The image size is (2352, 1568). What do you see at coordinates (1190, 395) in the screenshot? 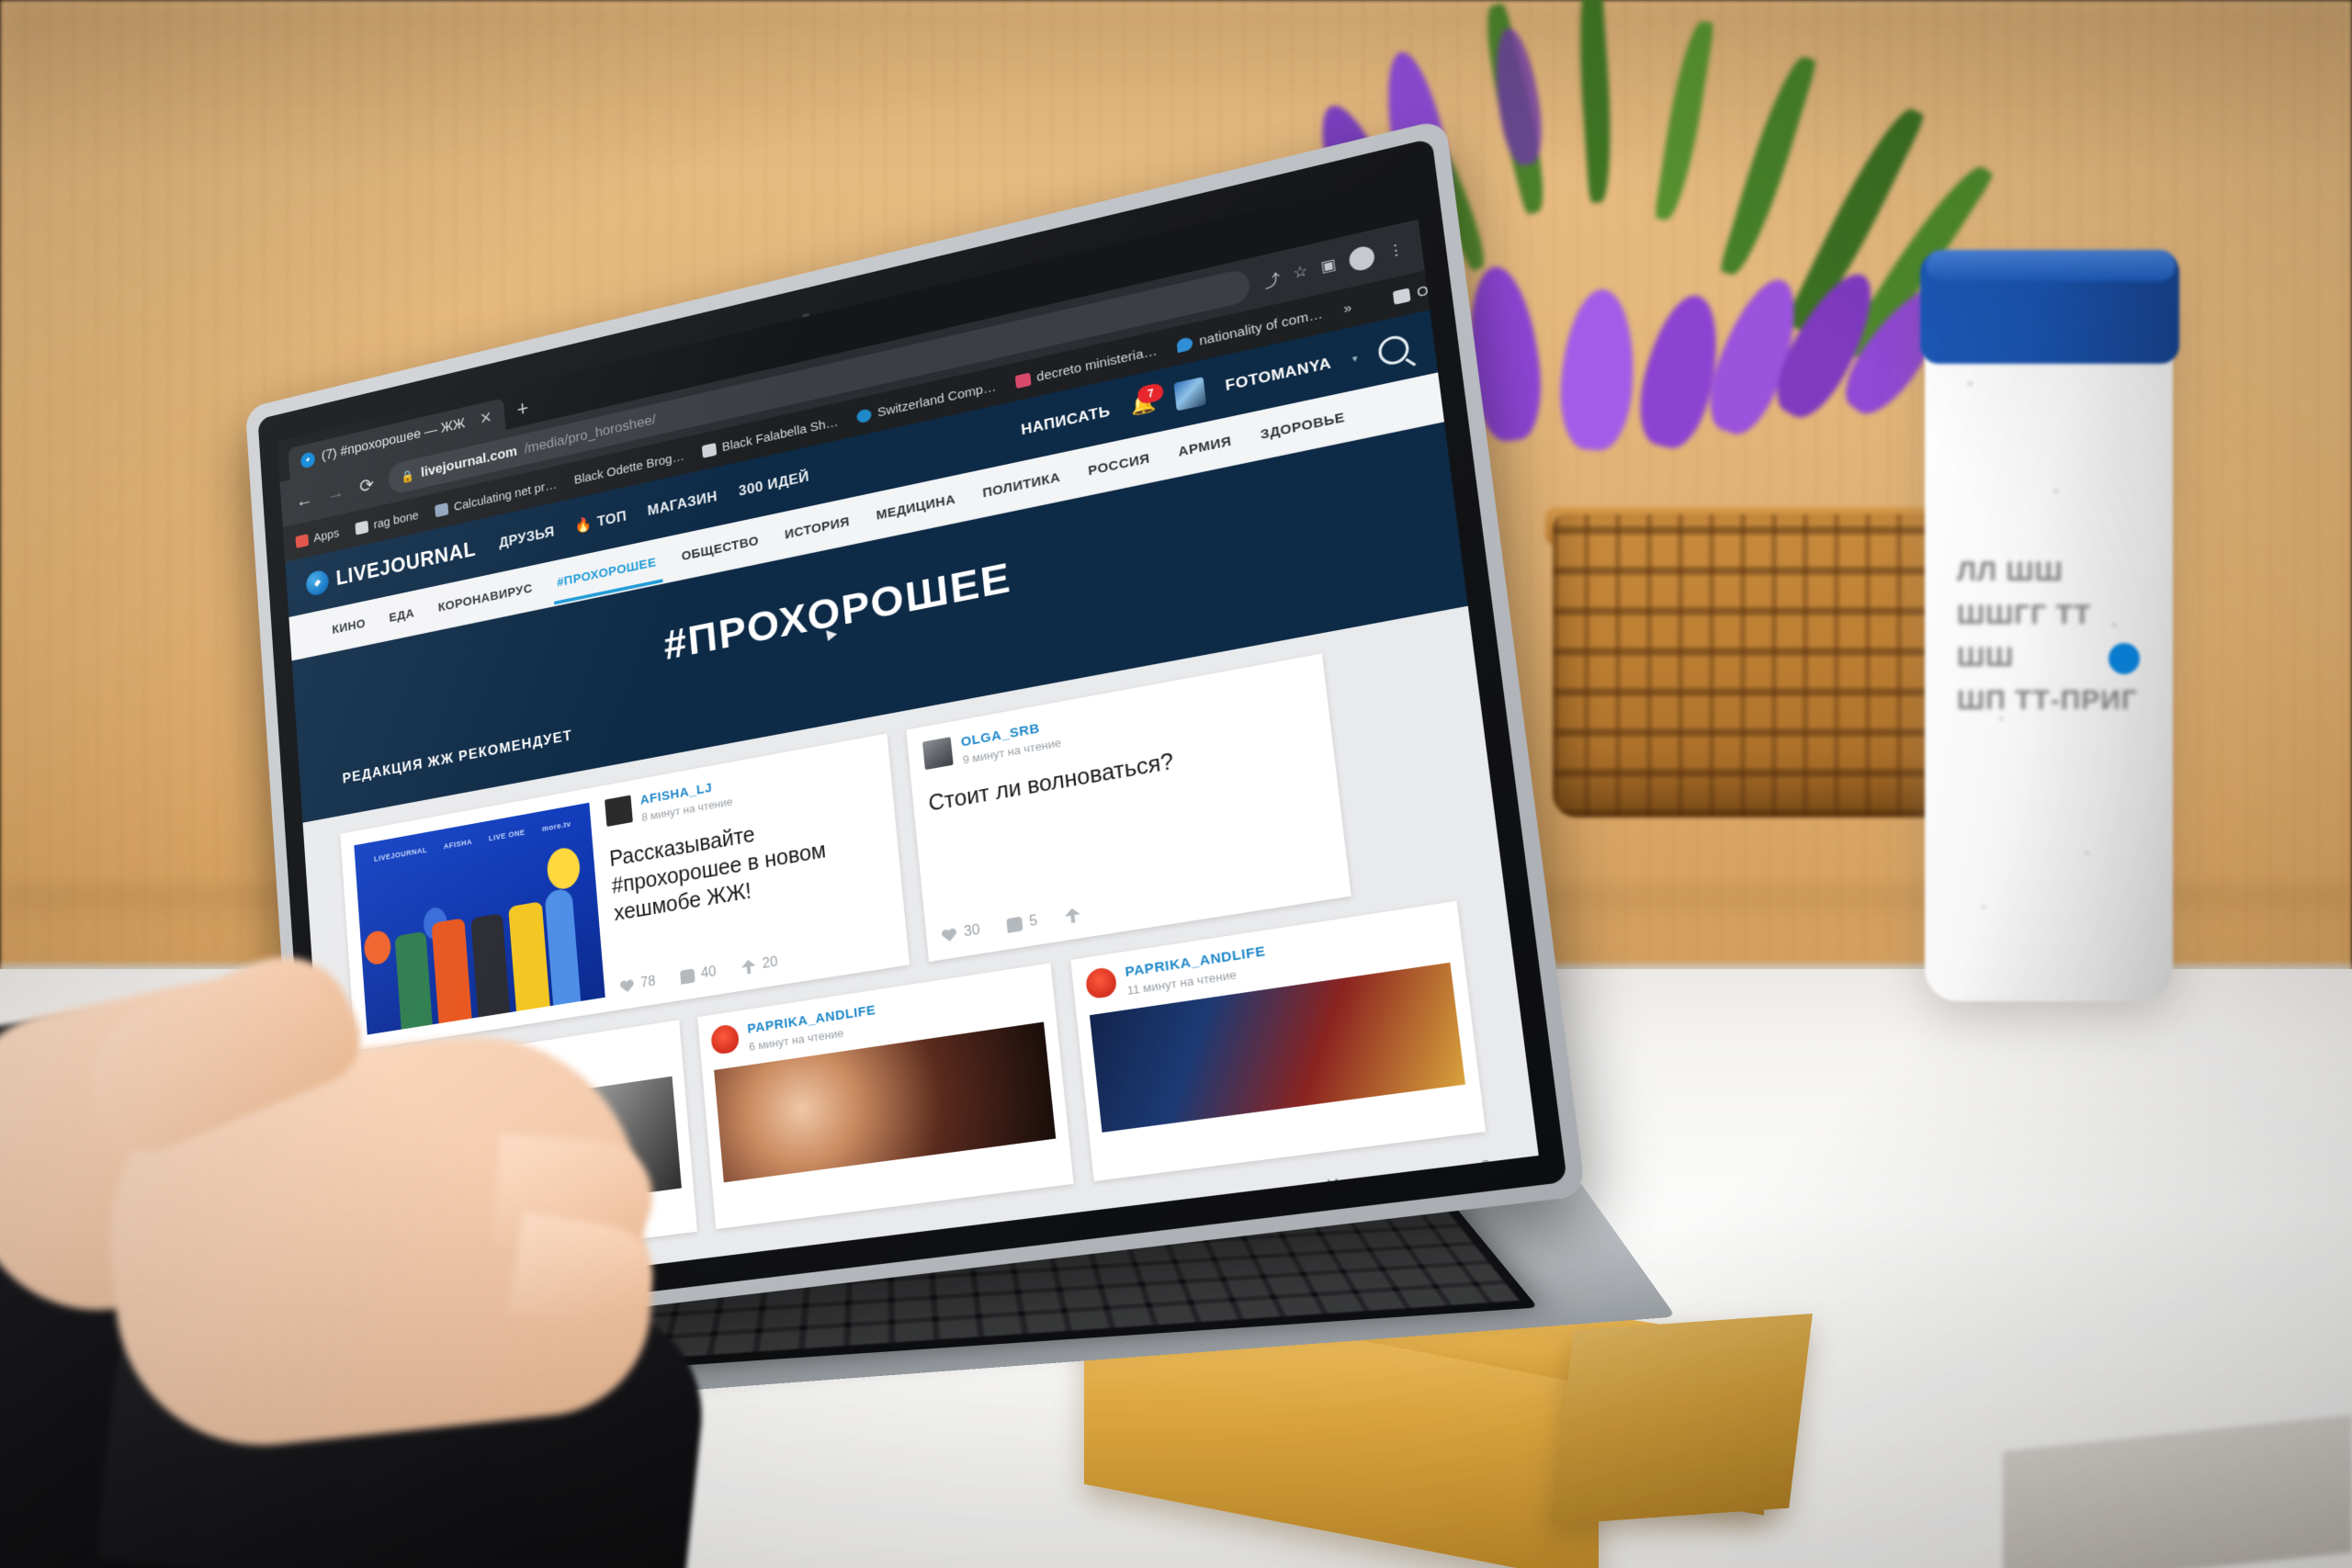
I see `user-avatar` at bounding box center [1190, 395].